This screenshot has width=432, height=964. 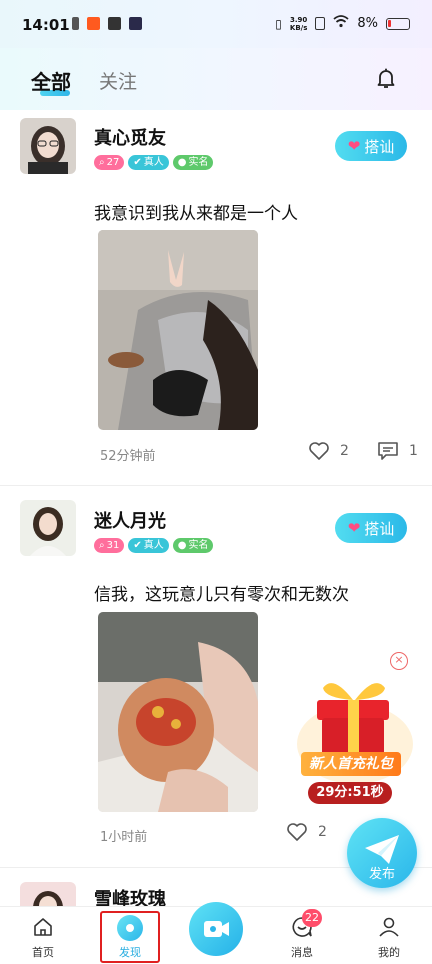 I want to click on publish-button: 发布, so click(x=382, y=853).